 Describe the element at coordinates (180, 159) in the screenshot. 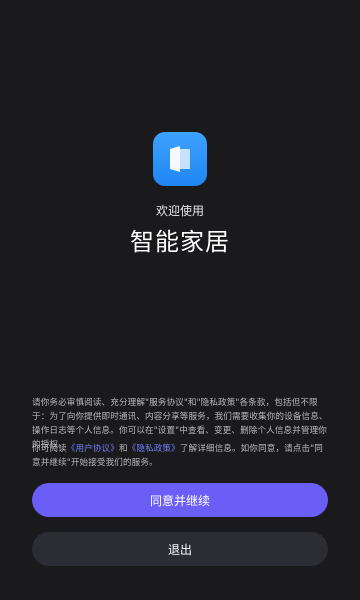

I see `app-logo-icon` at that location.